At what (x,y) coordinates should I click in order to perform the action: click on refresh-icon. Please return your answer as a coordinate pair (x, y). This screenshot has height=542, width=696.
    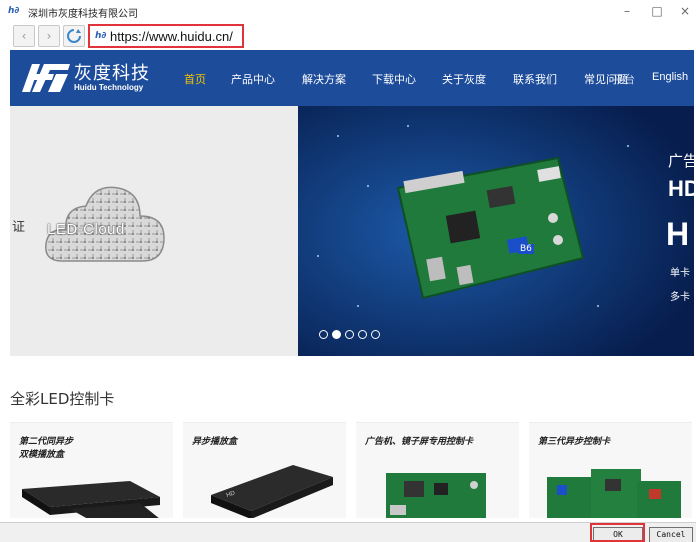
    Looking at the image, I should click on (74, 36).